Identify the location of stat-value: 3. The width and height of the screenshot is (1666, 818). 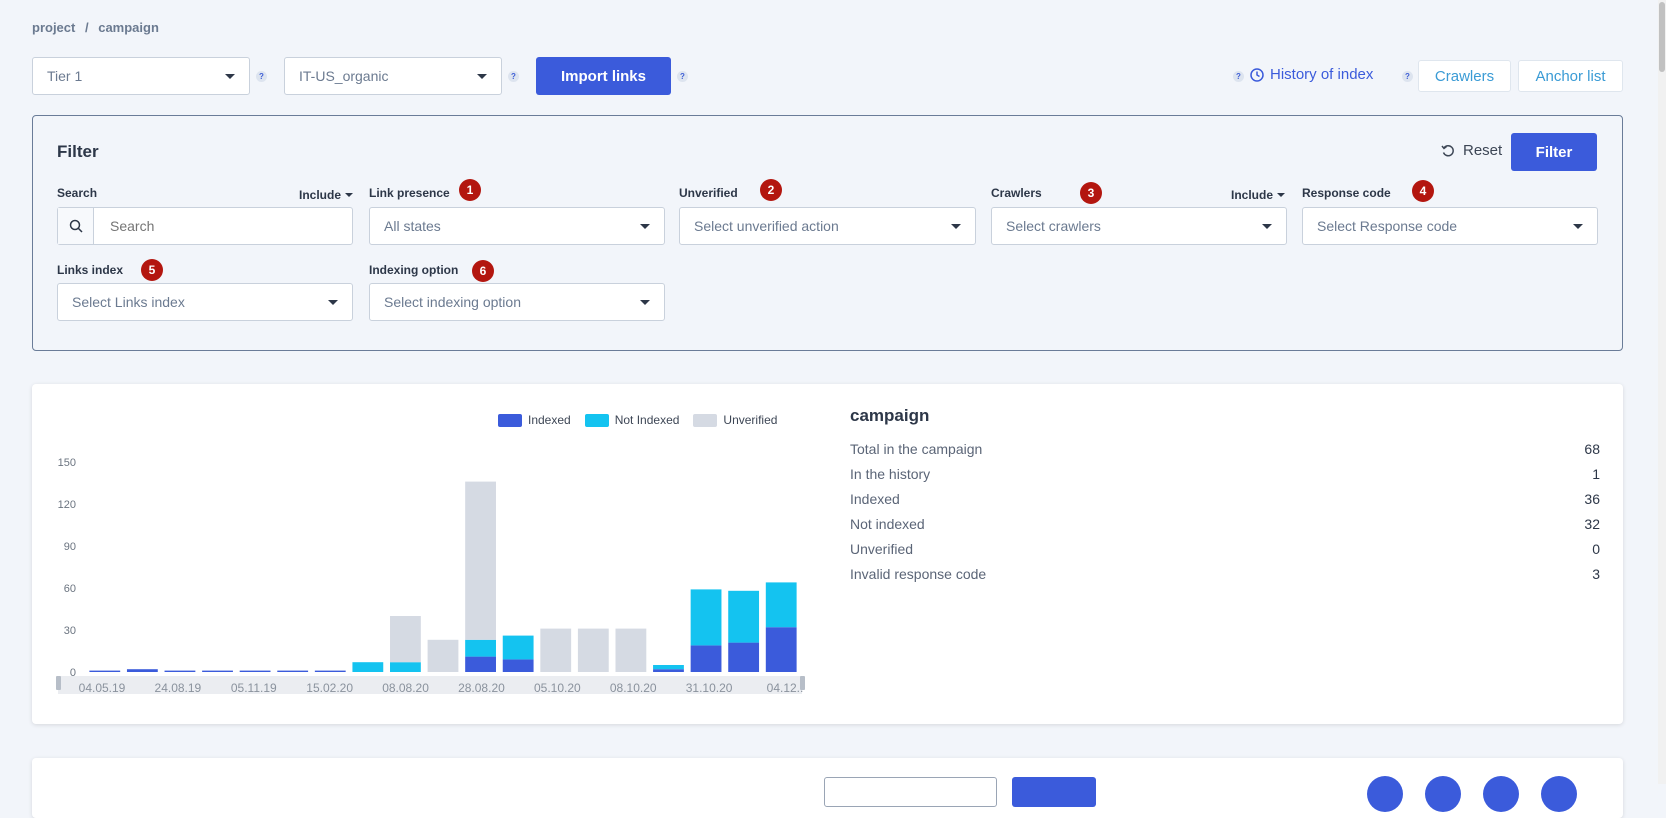
(1596, 574).